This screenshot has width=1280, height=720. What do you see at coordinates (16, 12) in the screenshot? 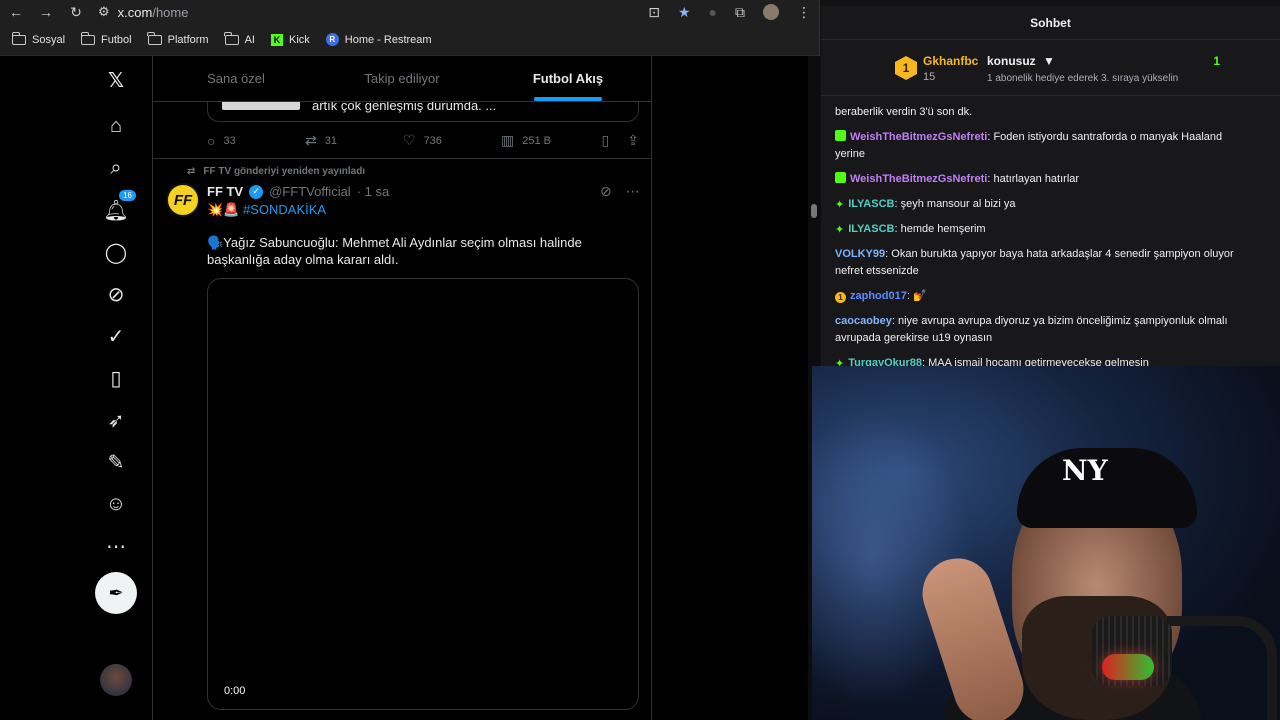
I see `back-icon: ←` at bounding box center [16, 12].